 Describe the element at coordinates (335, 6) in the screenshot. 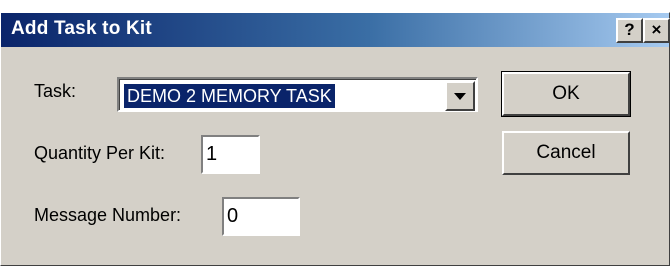

I see `top-white-strip` at that location.